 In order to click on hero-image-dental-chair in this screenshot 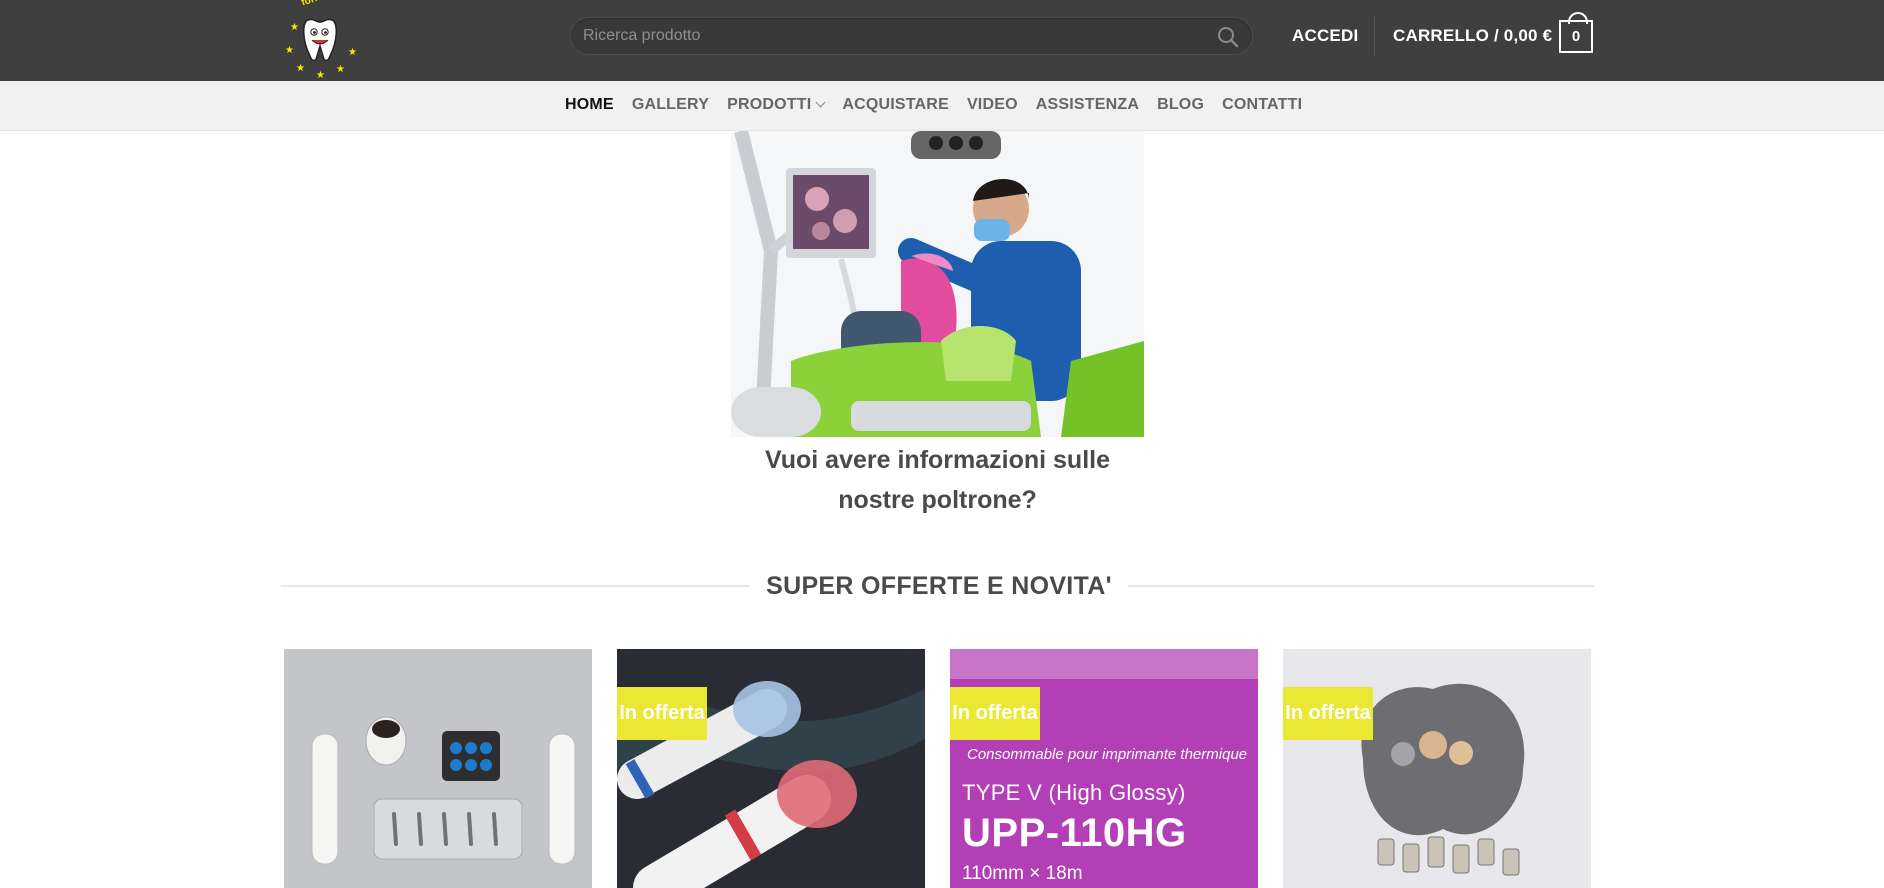, I will do `click(937, 284)`.